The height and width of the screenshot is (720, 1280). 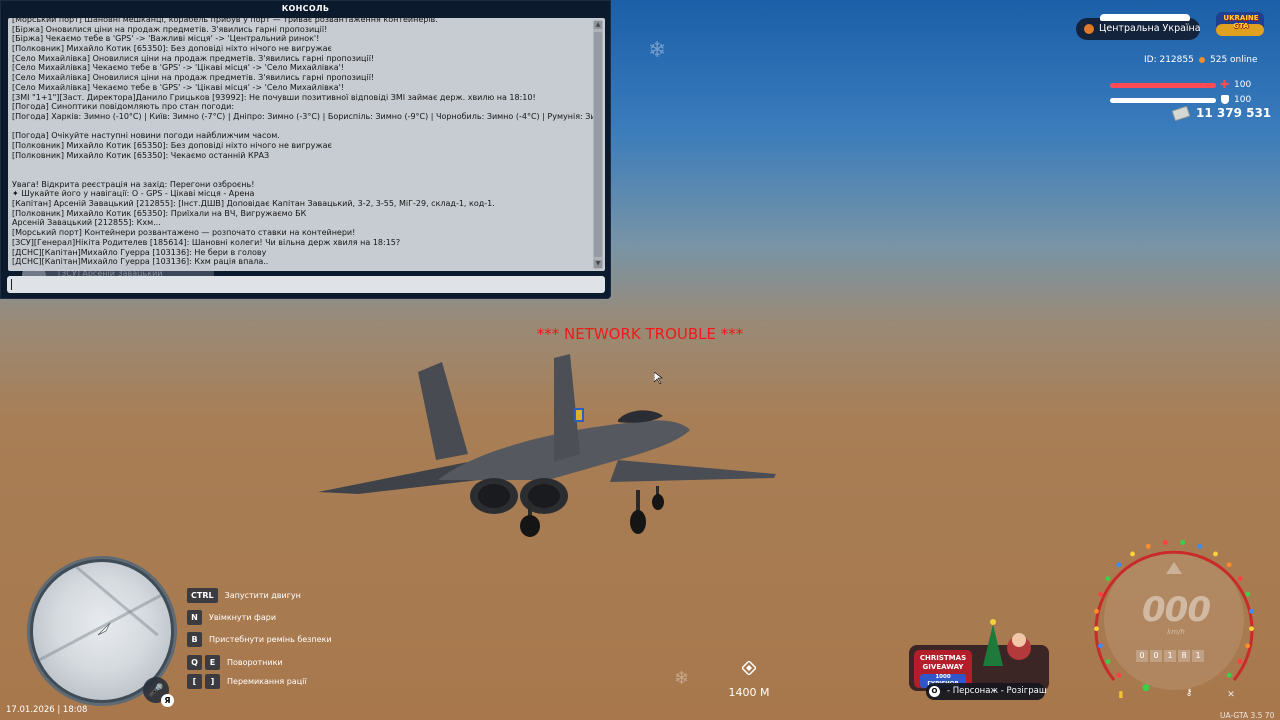 What do you see at coordinates (255, 662) in the screenshot?
I see `hint-label: Поворотники` at bounding box center [255, 662].